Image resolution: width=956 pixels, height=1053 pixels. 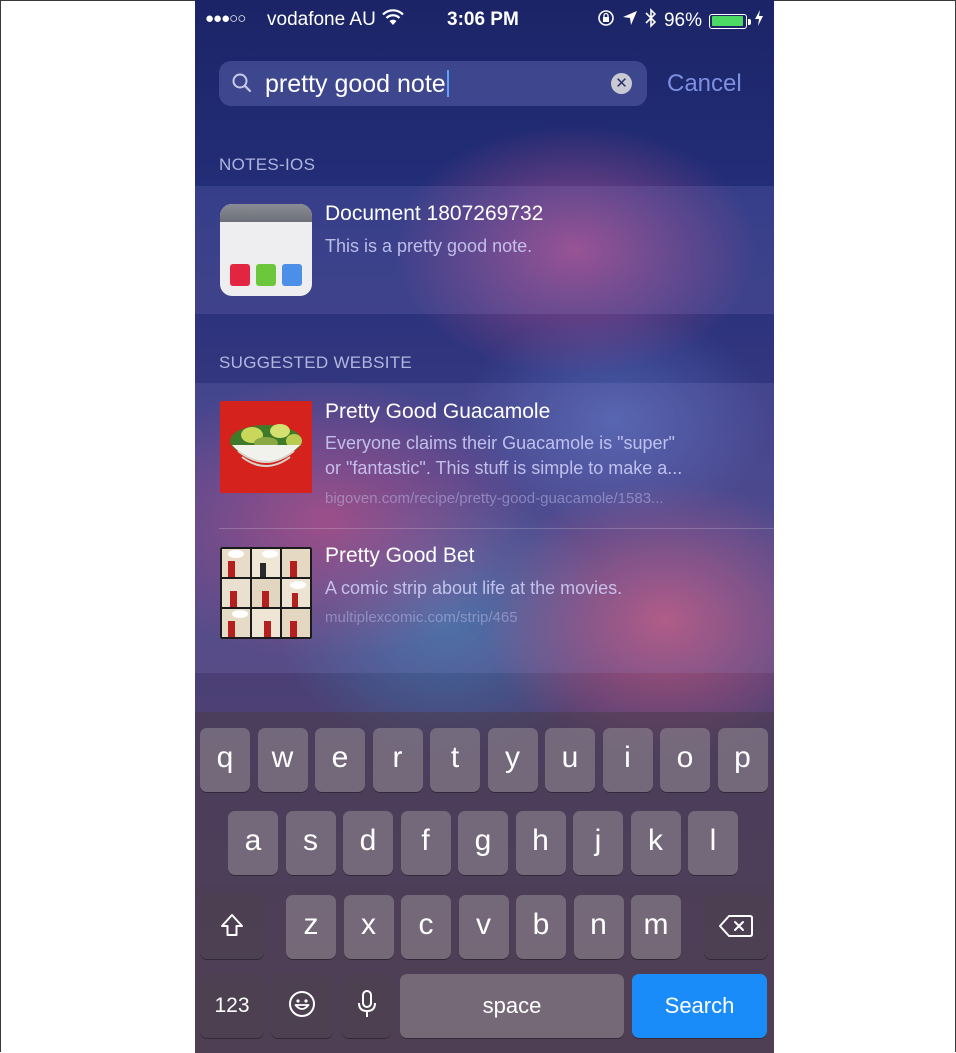 I want to click on key-t: t, so click(x=455, y=760).